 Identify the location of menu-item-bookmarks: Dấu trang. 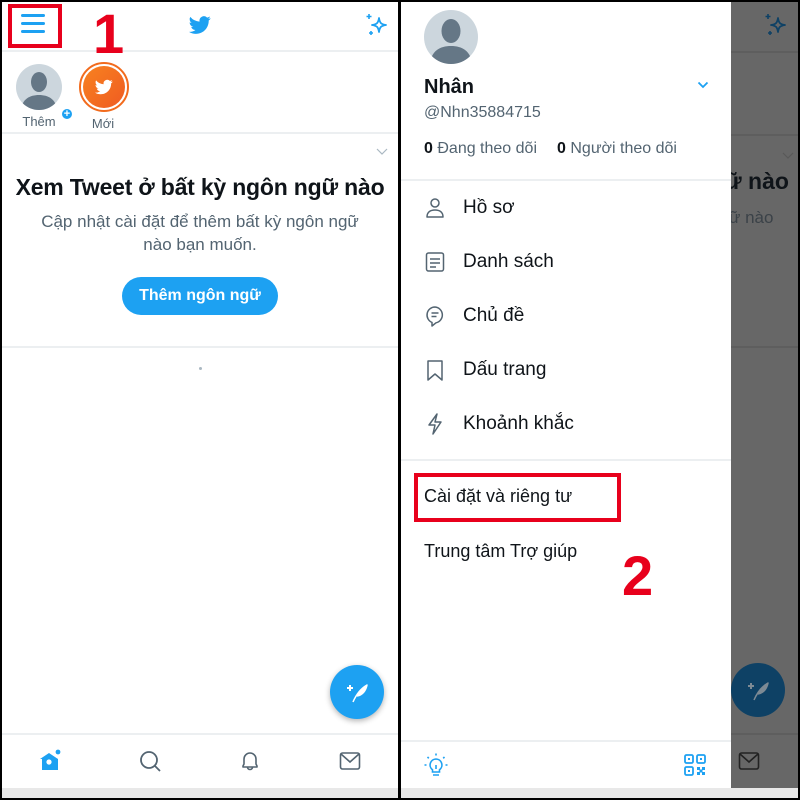
(566, 371).